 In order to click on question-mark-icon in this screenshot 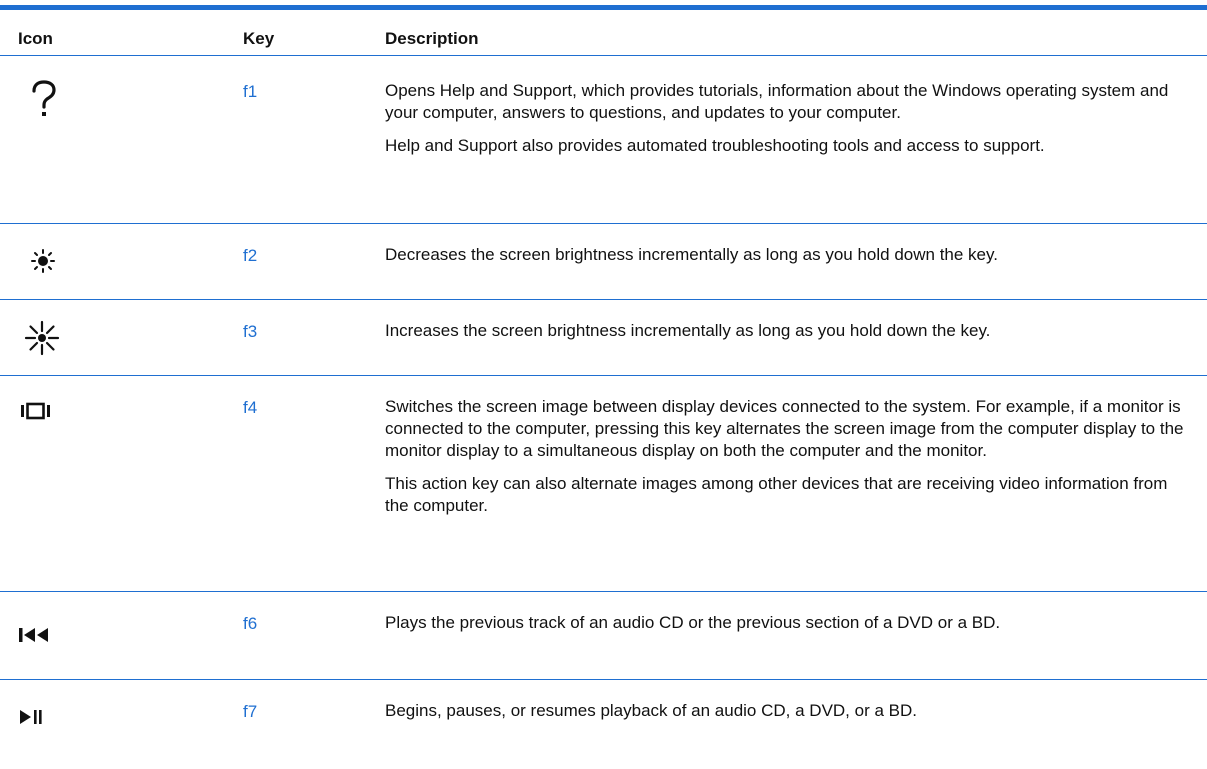, I will do `click(75, 99)`.